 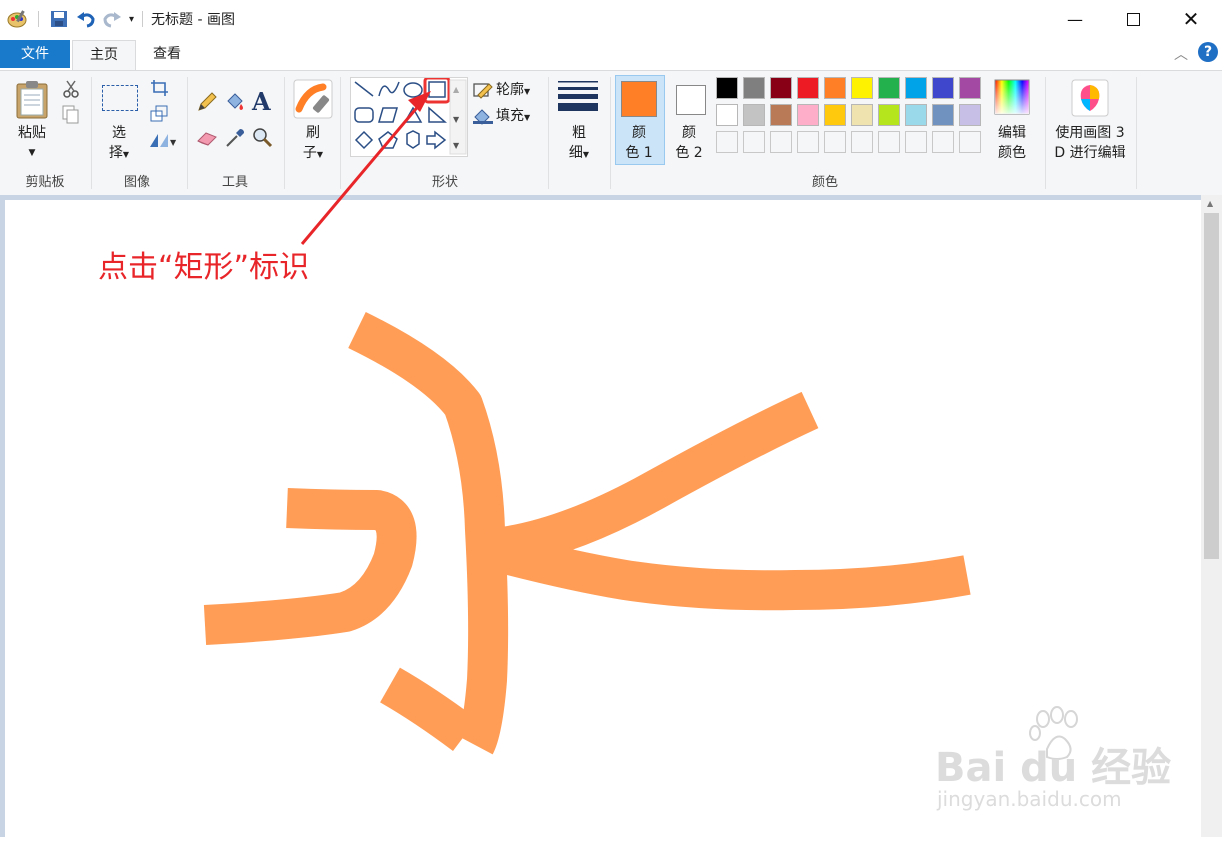 I want to click on baidu-watermark: Bai du 经验 jingyan.baidu.com, so click(x=1053, y=760).